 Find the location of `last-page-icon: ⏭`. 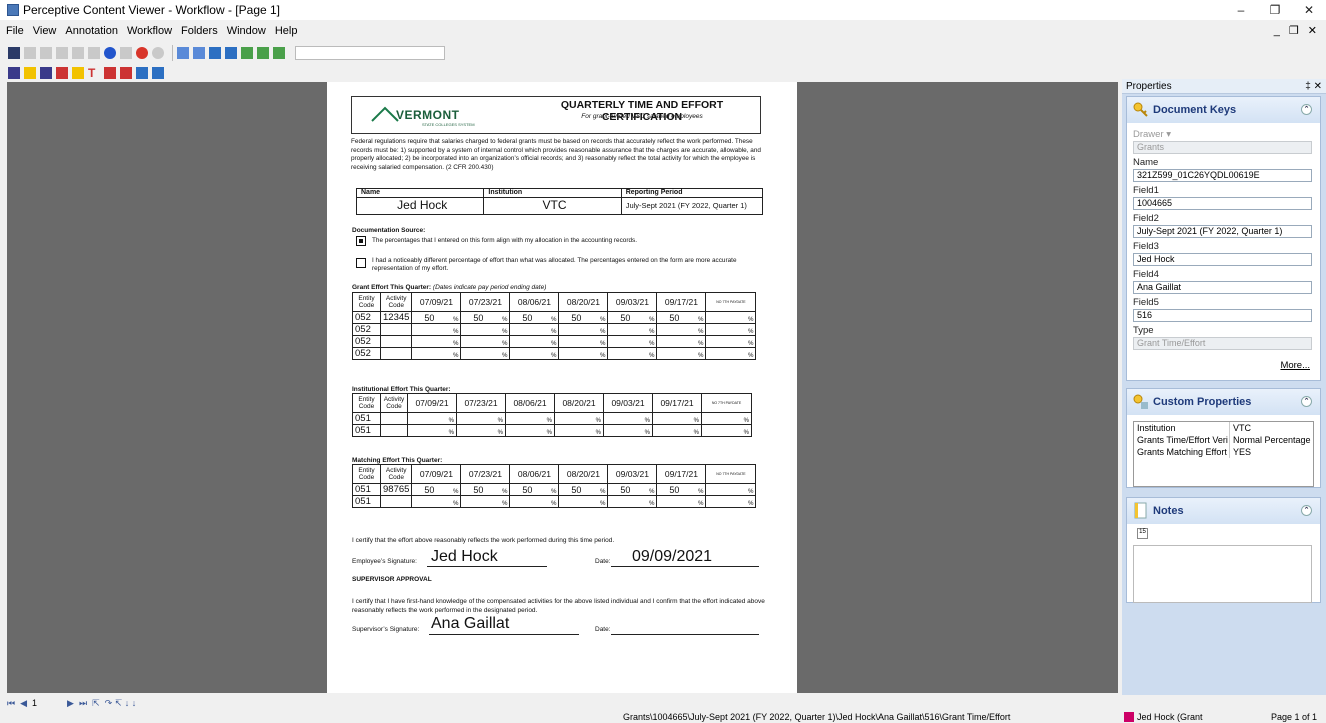

last-page-icon: ⏭ is located at coordinates (83, 703).